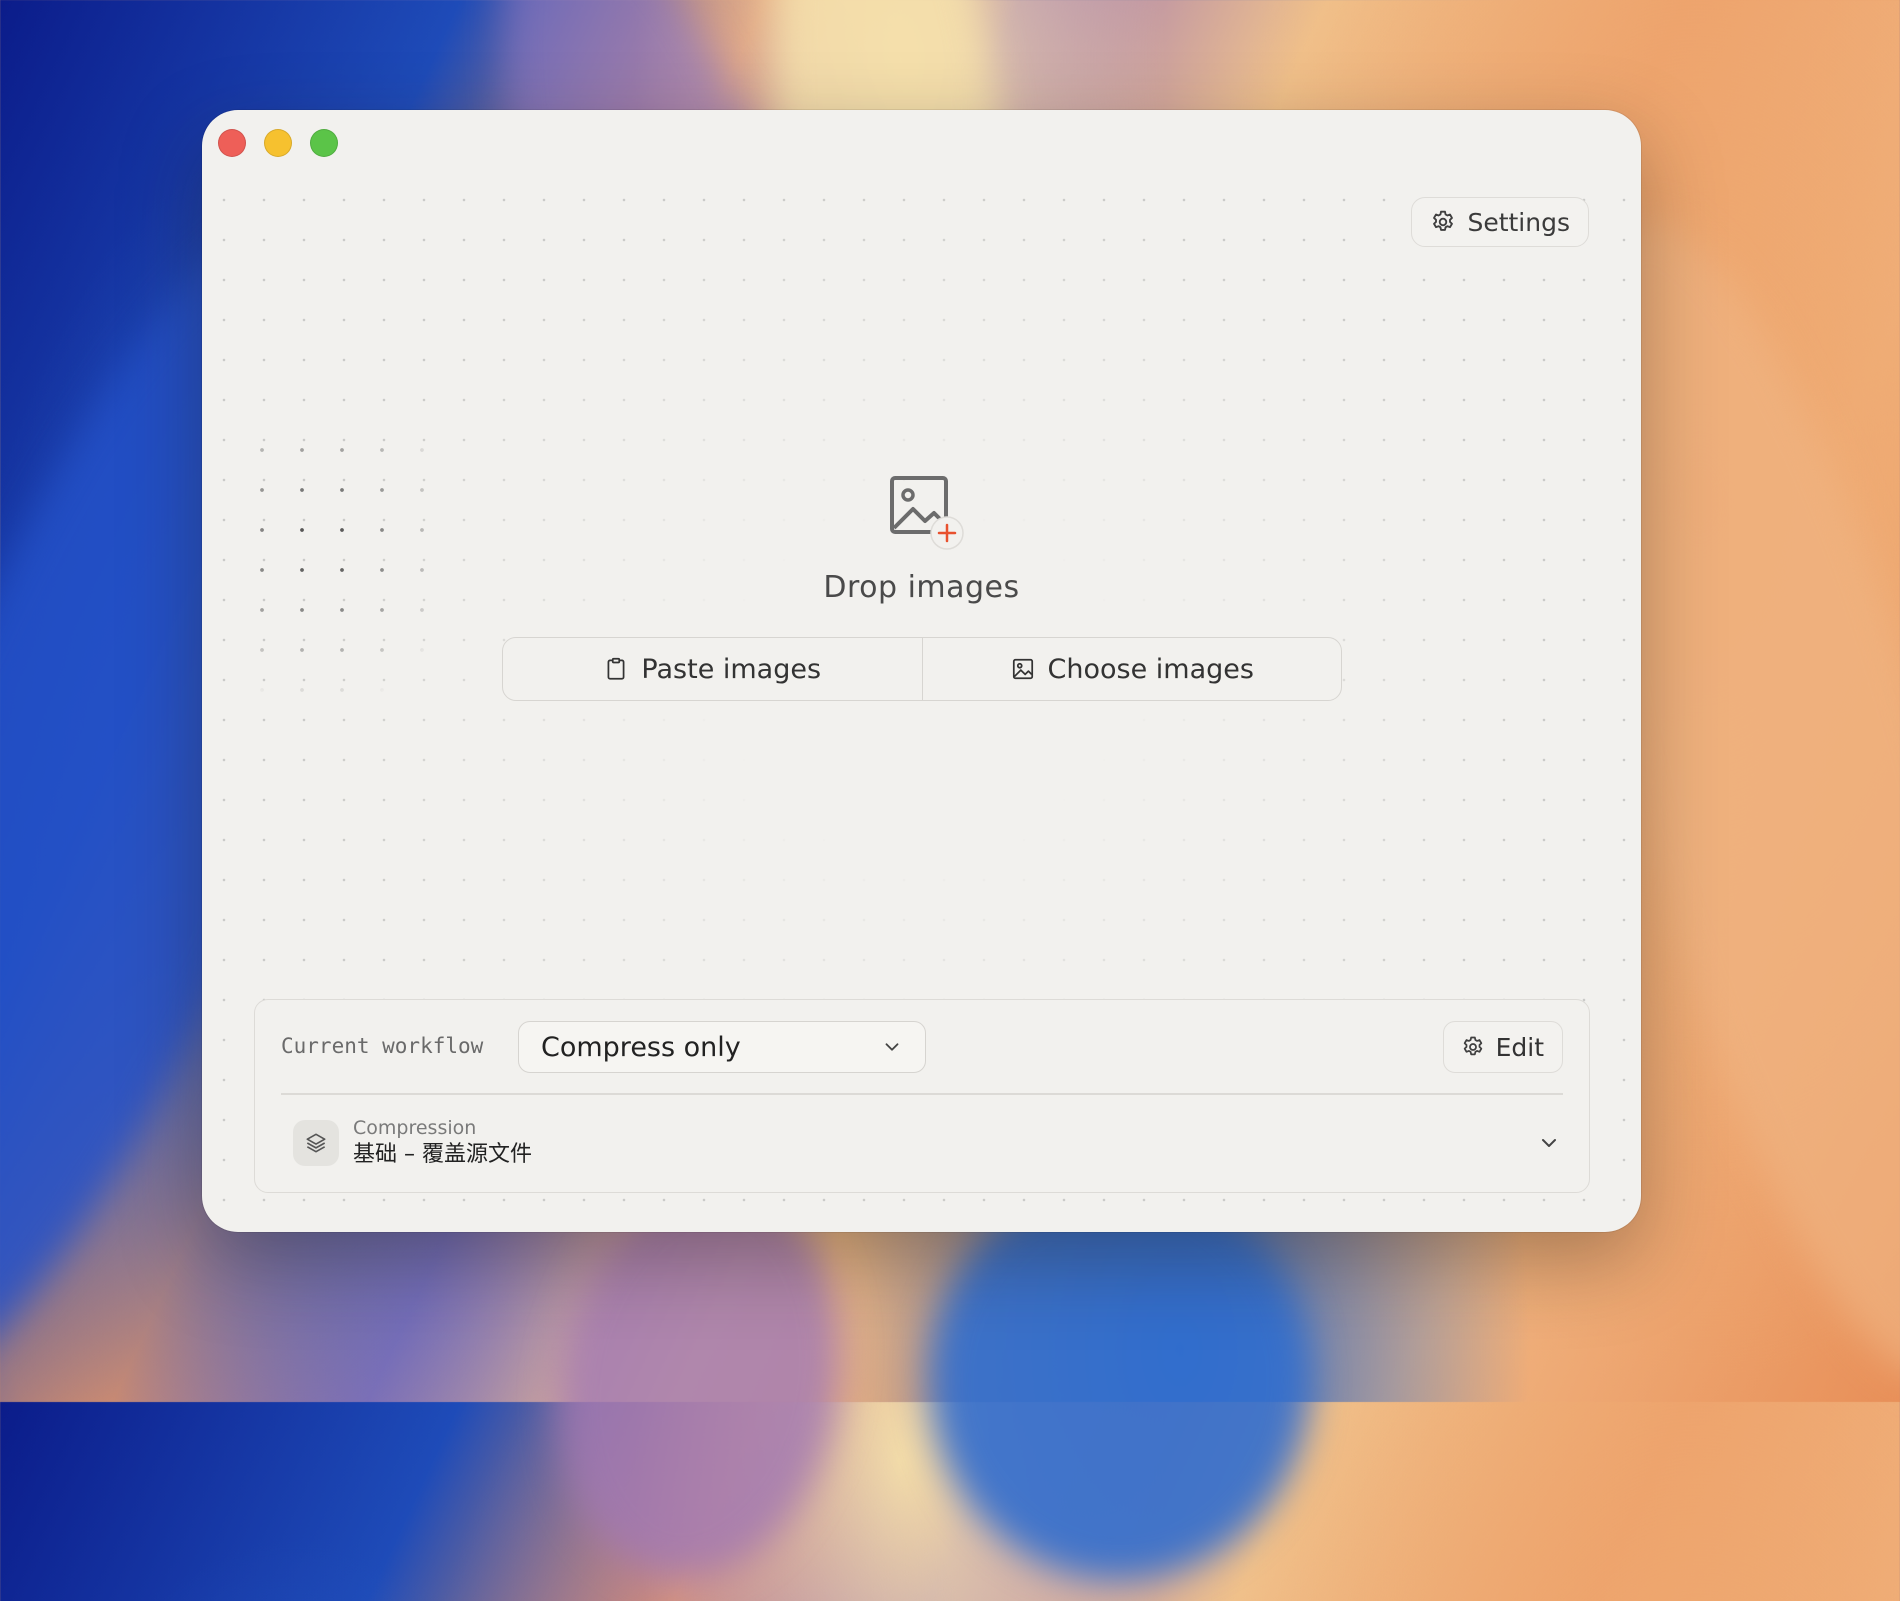  I want to click on workflow-select: Compress only, so click(722, 1047).